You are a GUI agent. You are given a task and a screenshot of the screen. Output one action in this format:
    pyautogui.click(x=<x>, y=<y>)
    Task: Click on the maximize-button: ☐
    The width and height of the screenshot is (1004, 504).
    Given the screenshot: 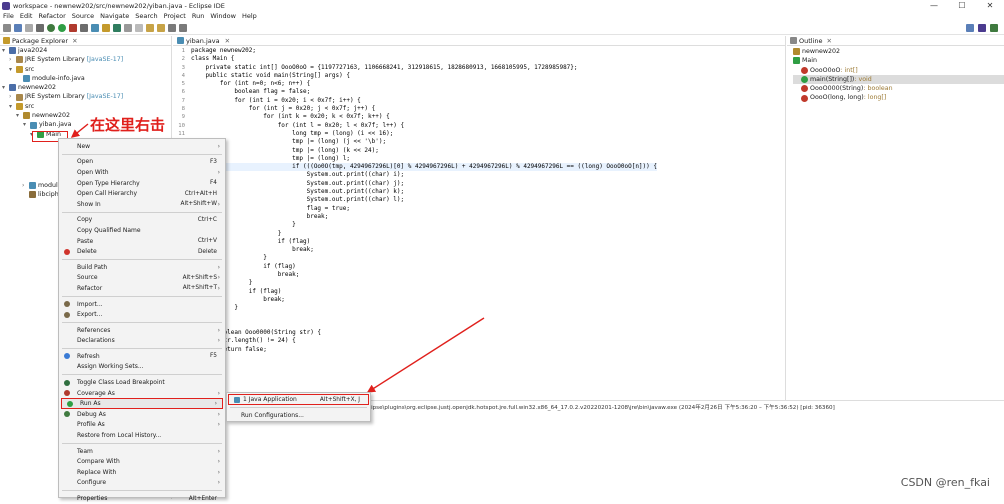 What is the action you would take?
    pyautogui.click(x=962, y=5)
    